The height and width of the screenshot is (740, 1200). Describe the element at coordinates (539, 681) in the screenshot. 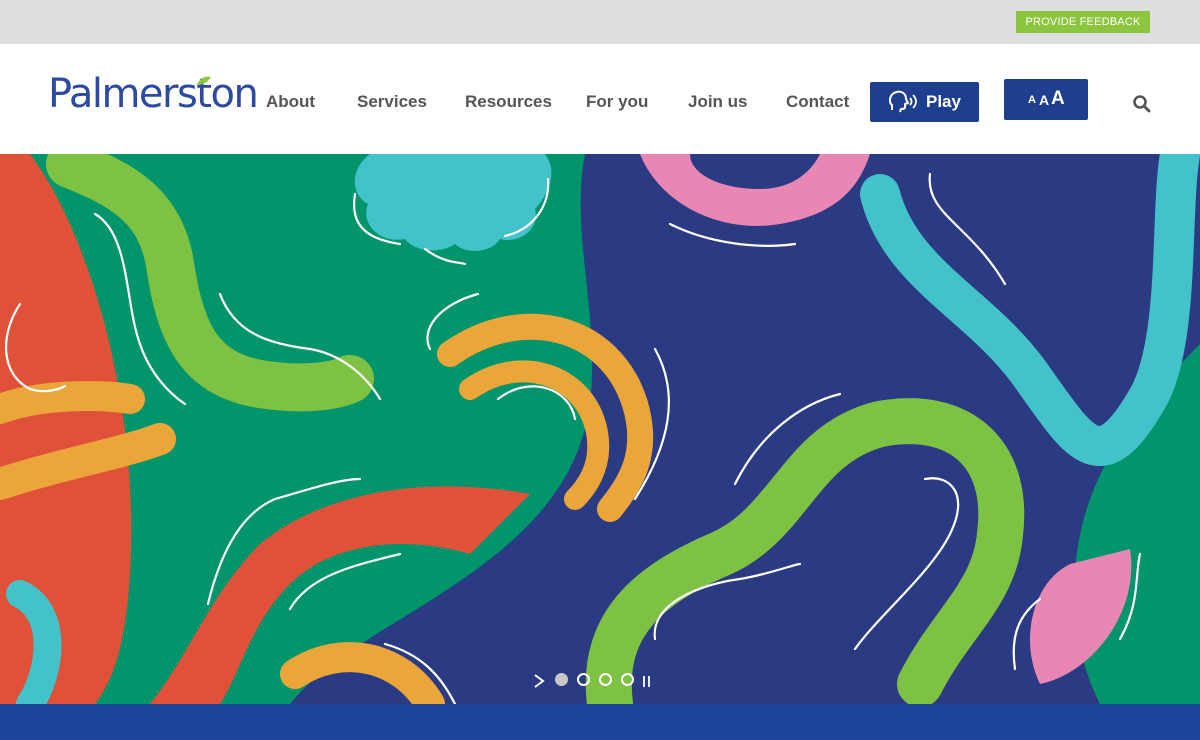

I see `next-slide-icon` at that location.